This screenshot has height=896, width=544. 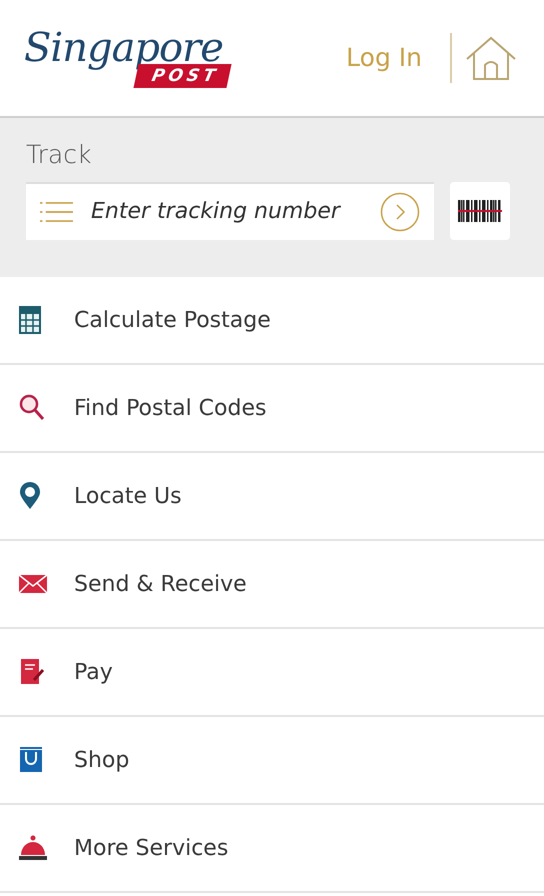 What do you see at coordinates (272, 497) in the screenshot?
I see `menu-item: Locate Us` at bounding box center [272, 497].